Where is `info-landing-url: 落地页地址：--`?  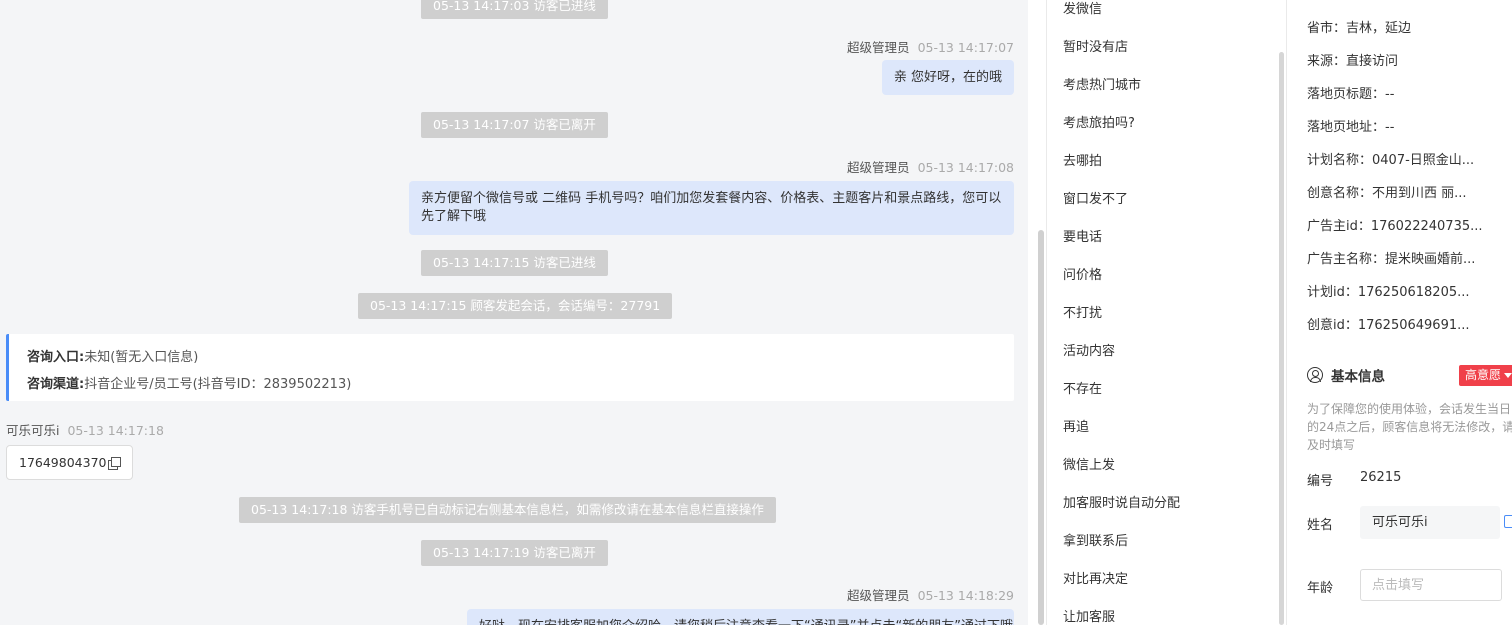
info-landing-url: 落地页地址：-- is located at coordinates (1351, 127).